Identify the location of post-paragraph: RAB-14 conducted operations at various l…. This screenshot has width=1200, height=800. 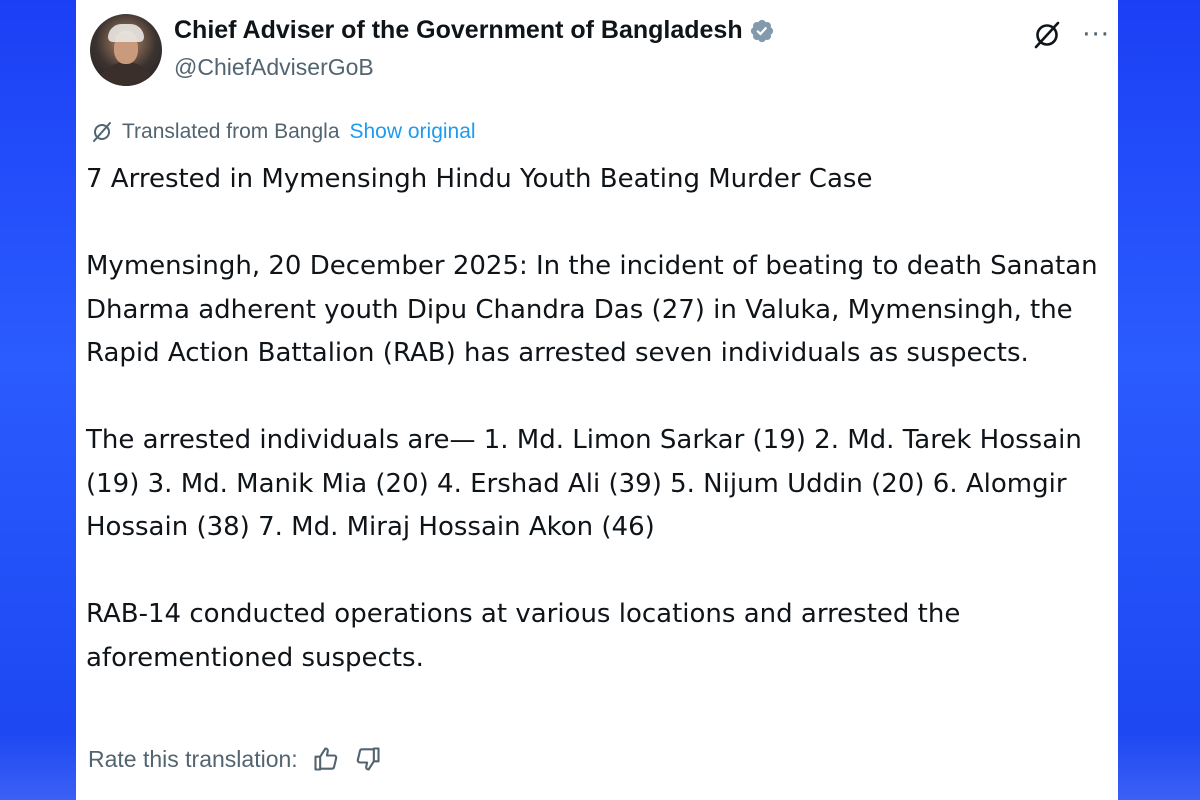
(523, 636).